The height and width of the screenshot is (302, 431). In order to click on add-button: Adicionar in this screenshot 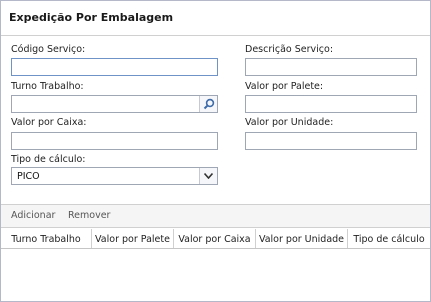, I will do `click(33, 215)`.